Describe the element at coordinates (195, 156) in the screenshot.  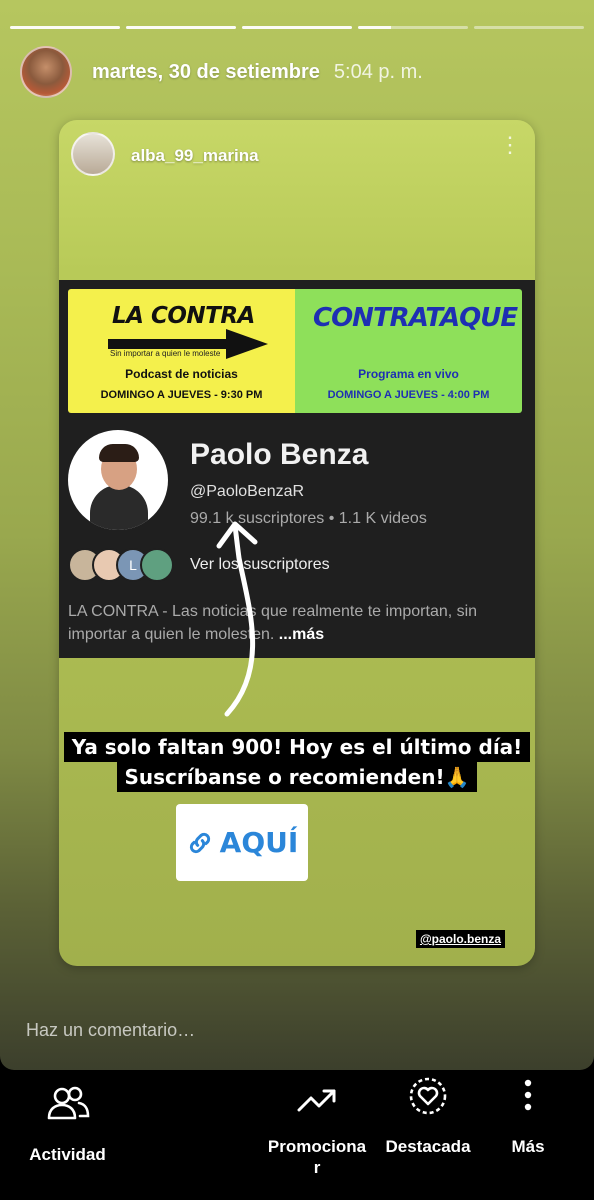
I see `reshared-username: alba_99_marina` at that location.